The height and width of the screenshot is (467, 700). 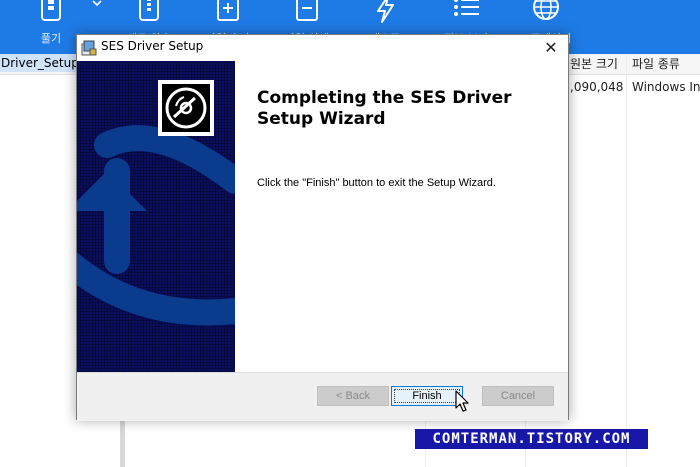 I want to click on chevron-down-icon, so click(x=97, y=4).